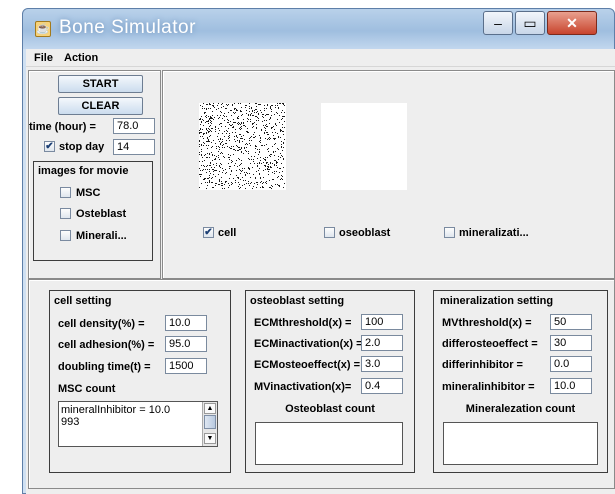 Image resolution: width=615 pixels, height=494 pixels. Describe the element at coordinates (100, 84) in the screenshot. I see `start-button: START` at that location.